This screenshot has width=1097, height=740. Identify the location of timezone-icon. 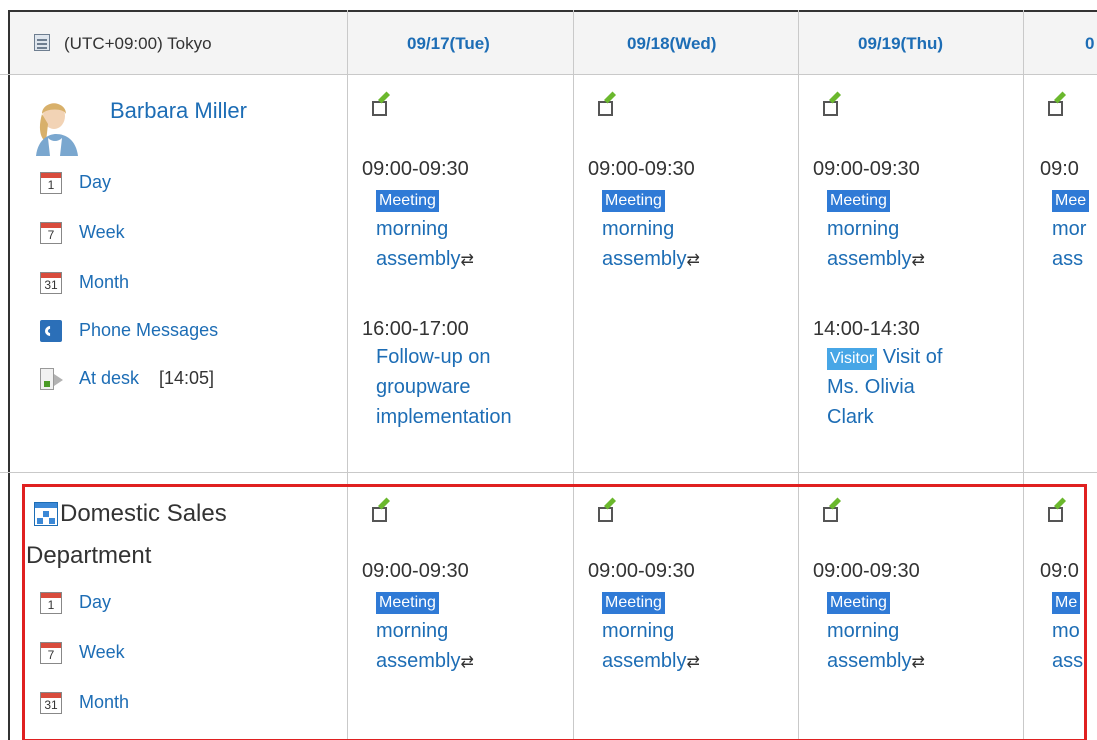
(42, 42).